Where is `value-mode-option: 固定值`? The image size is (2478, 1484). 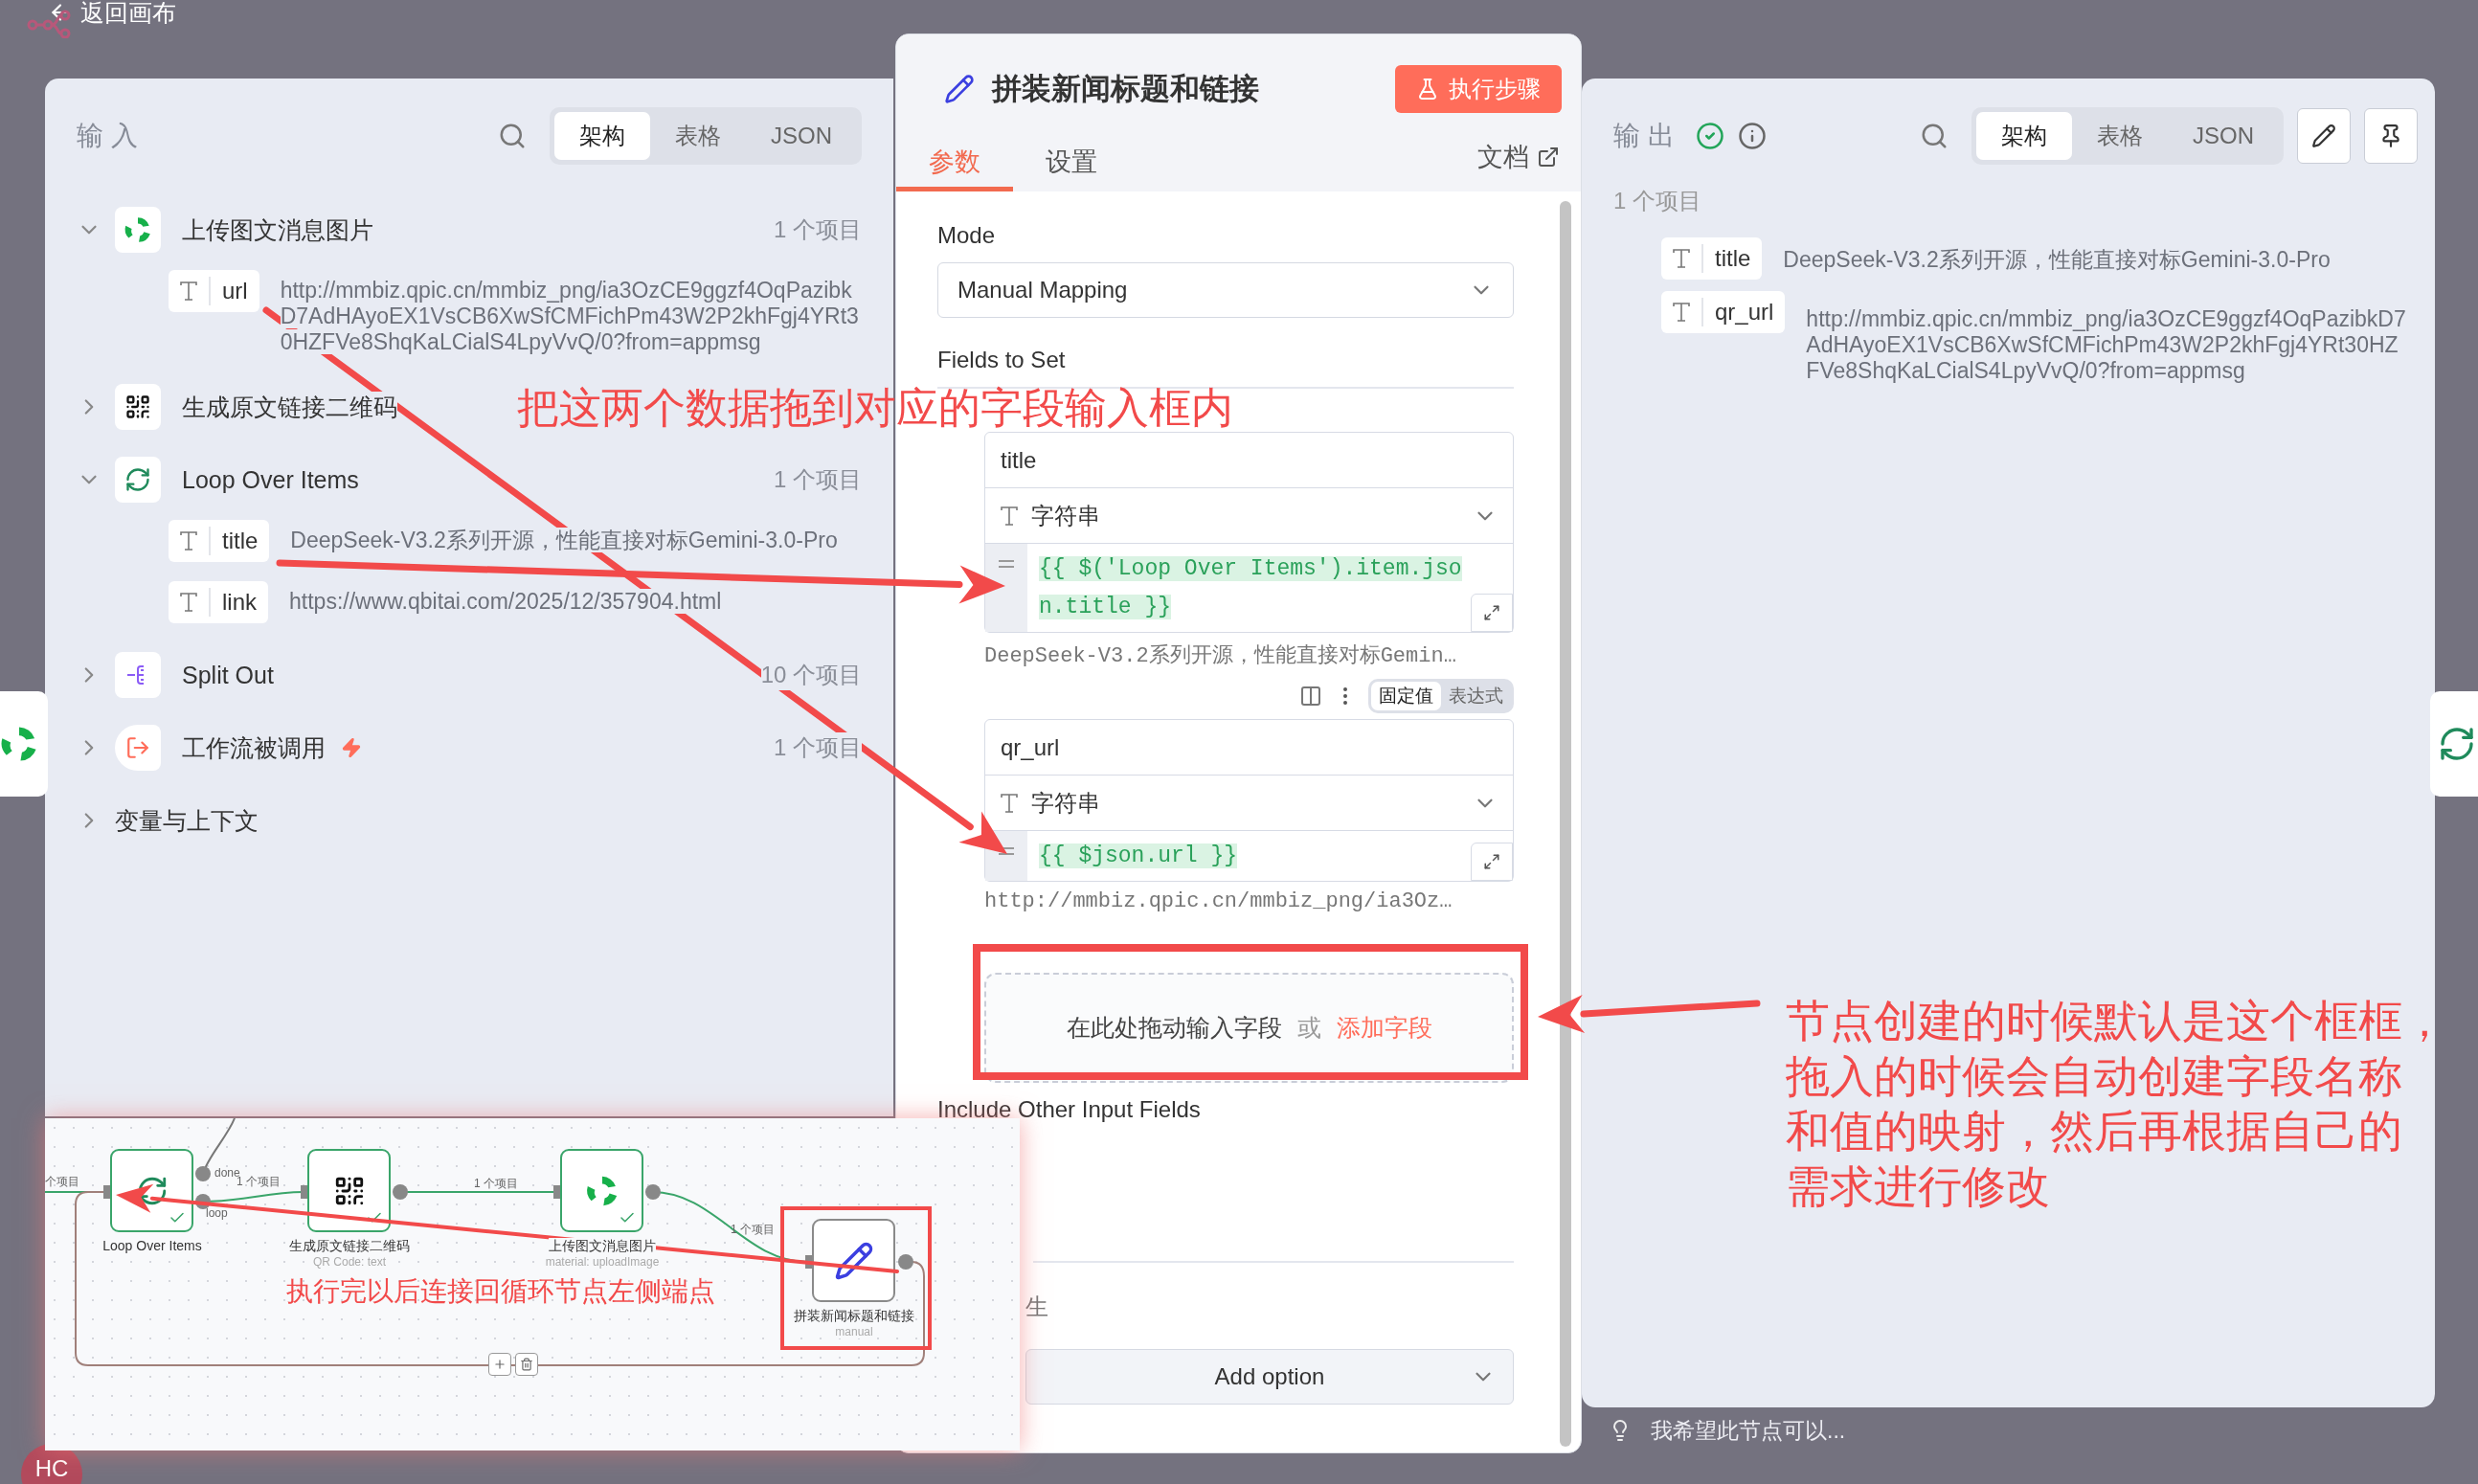
value-mode-option: 固定值 is located at coordinates (1406, 696).